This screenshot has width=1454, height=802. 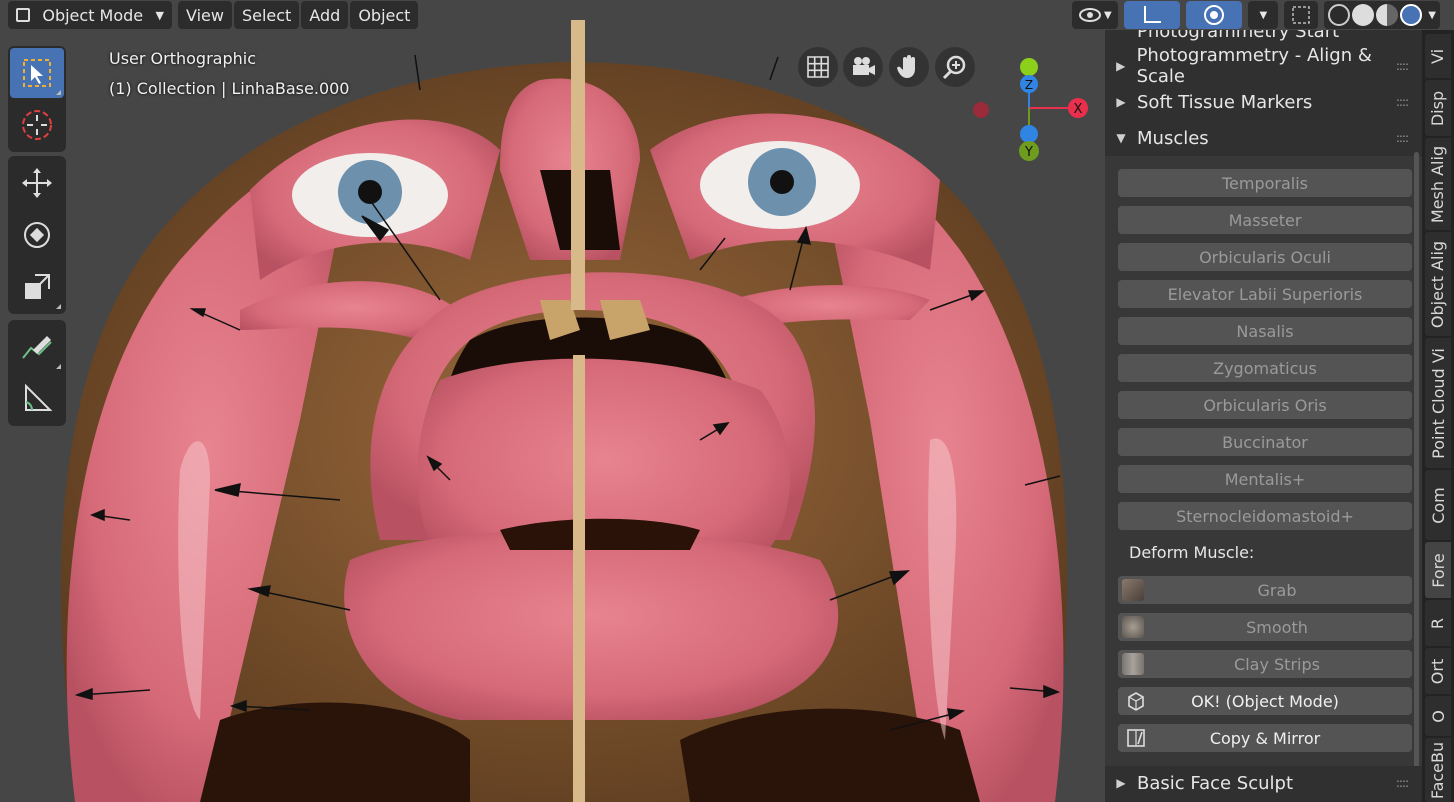 I want to click on clay-strips-brush-icon, so click(x=1133, y=664).